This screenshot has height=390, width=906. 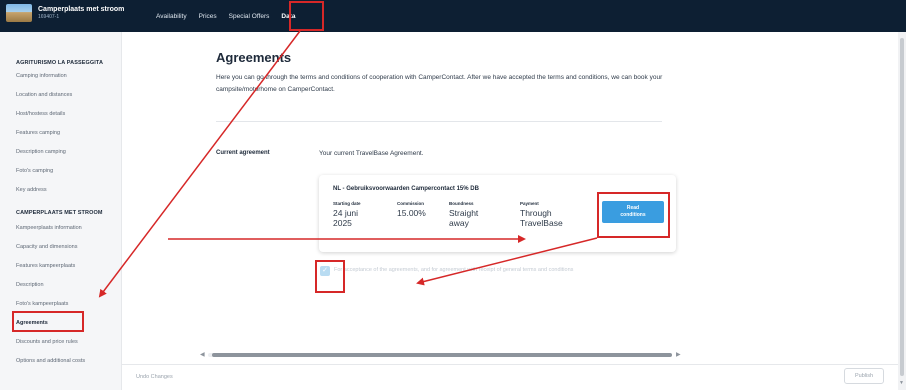 What do you see at coordinates (41, 152) in the screenshot?
I see `sidebar-item-description-camping: Description camping` at bounding box center [41, 152].